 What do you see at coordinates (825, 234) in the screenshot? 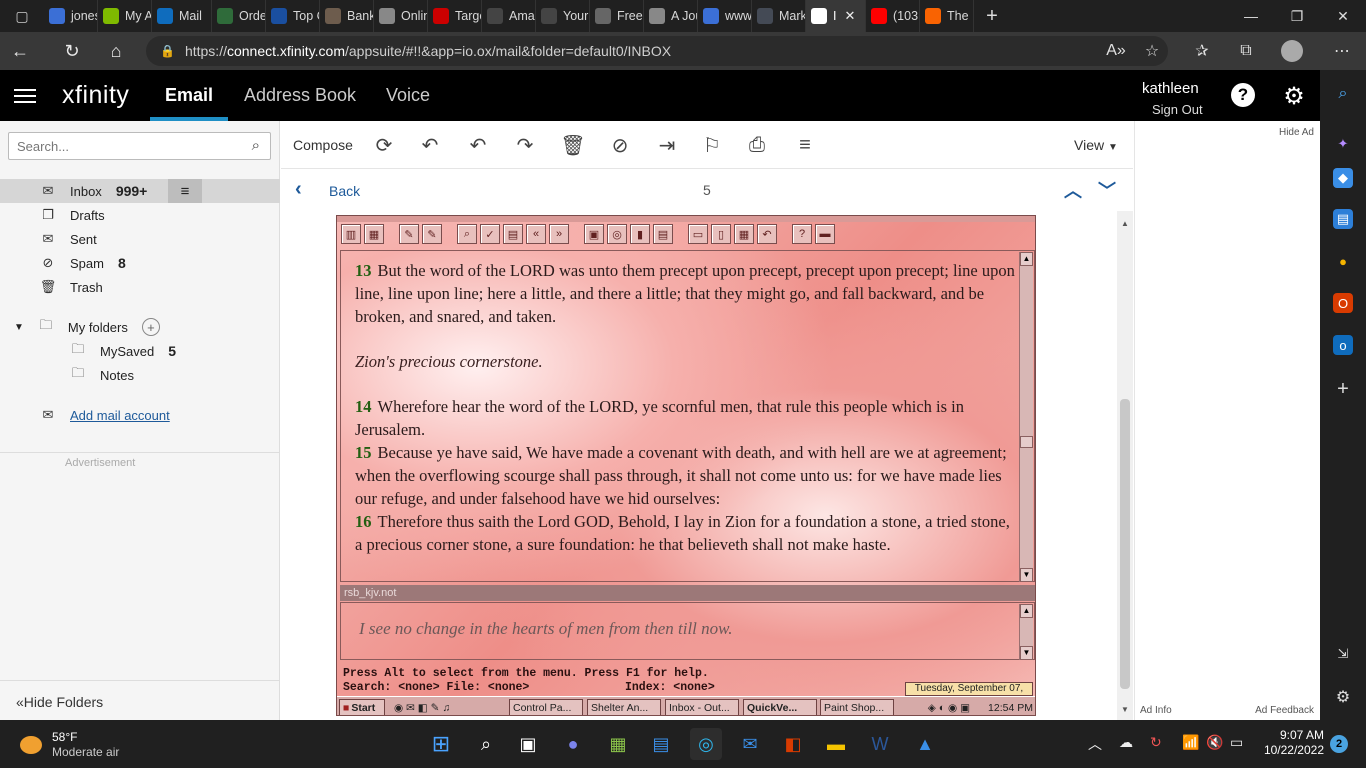
I see `old-toolbar-icon: ▬` at bounding box center [825, 234].